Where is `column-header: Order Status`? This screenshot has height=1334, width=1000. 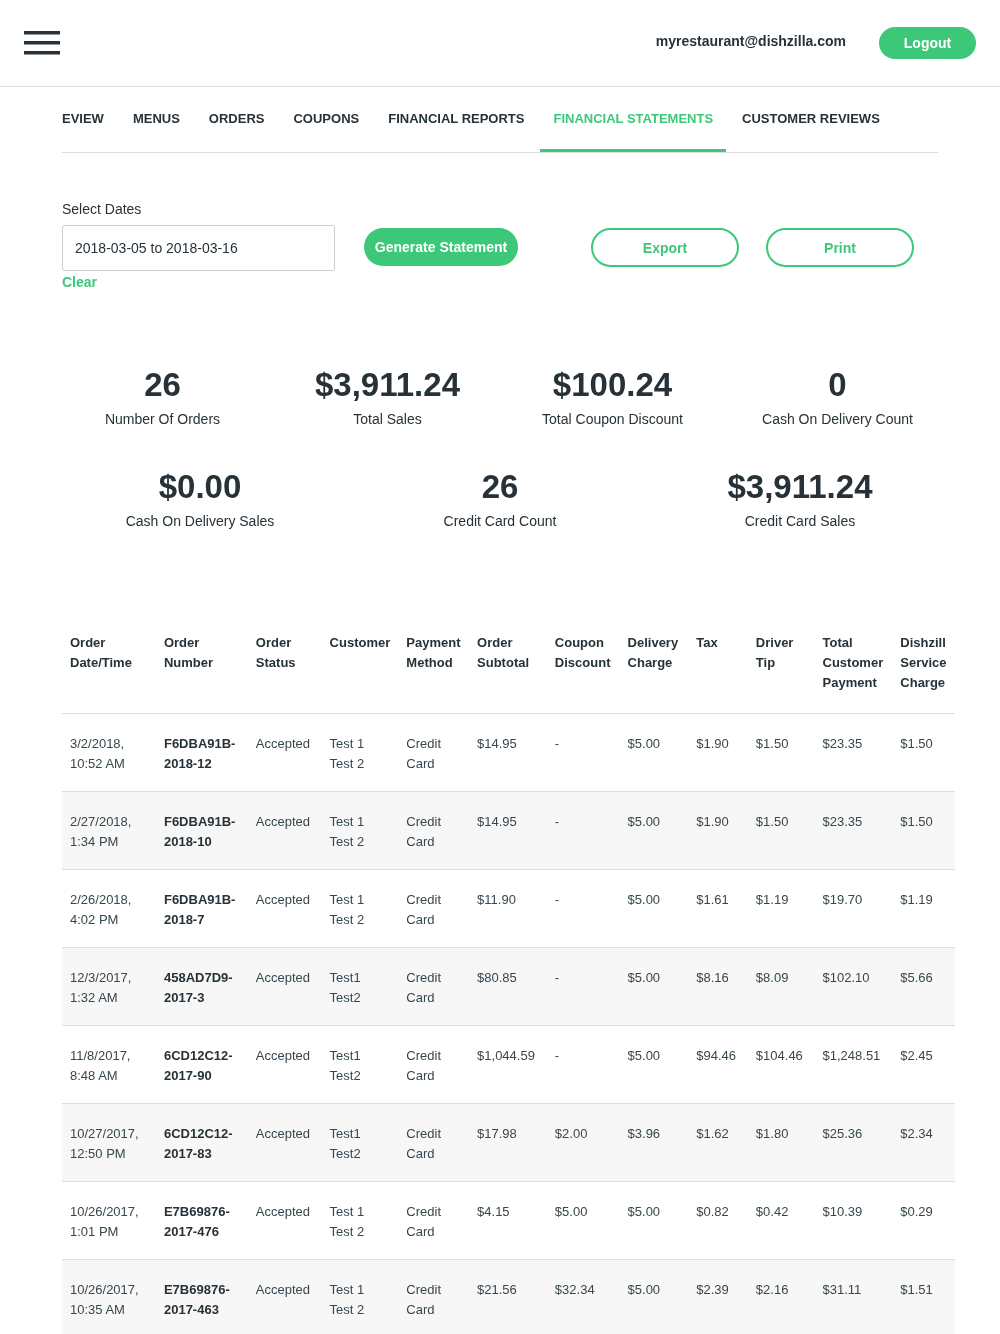
column-header: Order Status is located at coordinates (284, 666).